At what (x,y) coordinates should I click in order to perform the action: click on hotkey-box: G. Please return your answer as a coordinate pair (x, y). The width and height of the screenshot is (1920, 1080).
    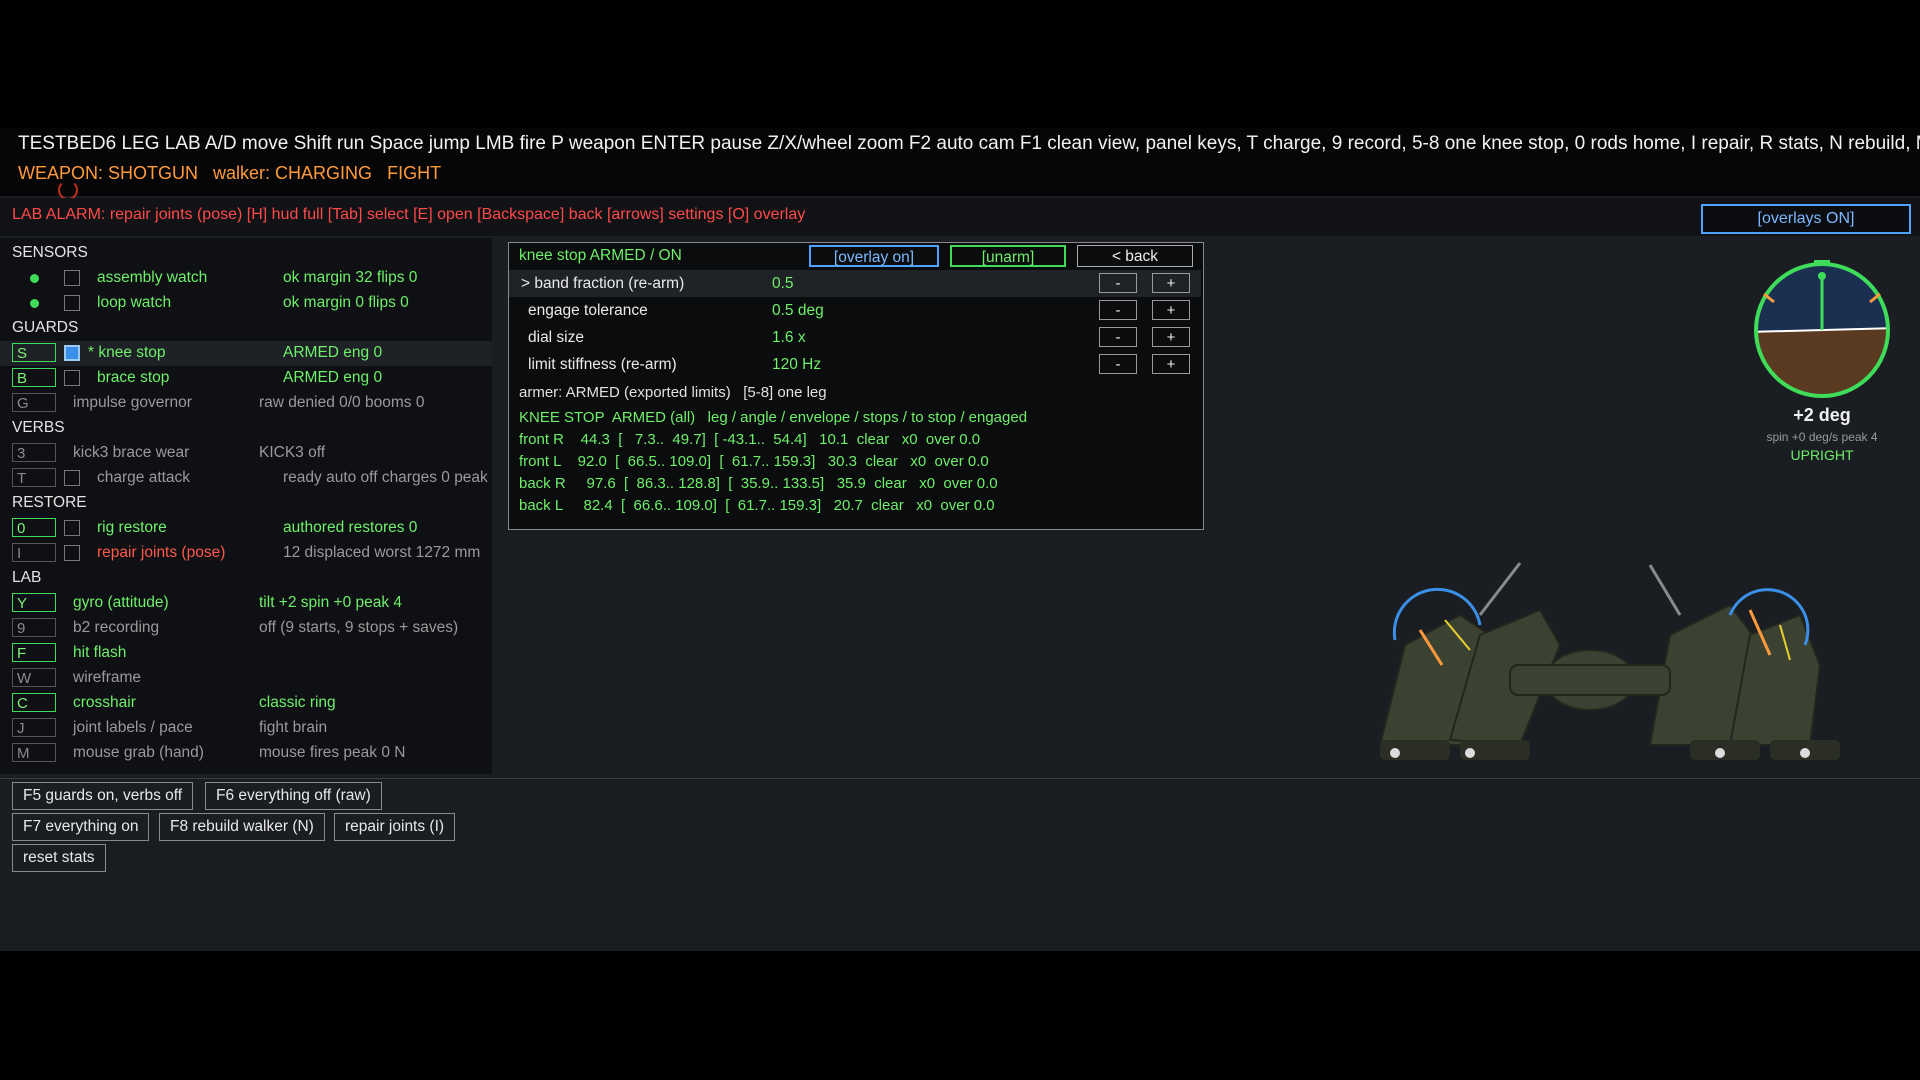
    Looking at the image, I should click on (34, 402).